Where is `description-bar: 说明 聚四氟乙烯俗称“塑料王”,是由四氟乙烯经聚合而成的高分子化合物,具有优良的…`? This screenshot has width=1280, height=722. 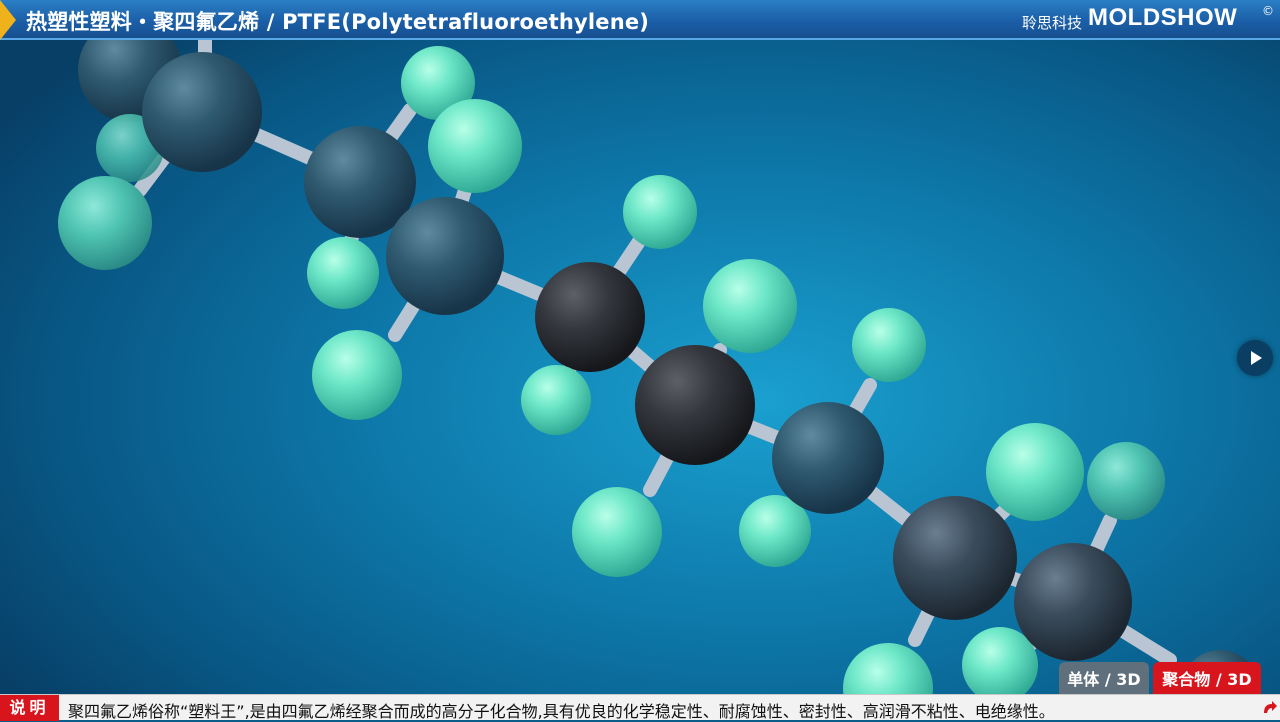
description-bar: 说明 聚四氟乙烯俗称“塑料王”,是由四氟乙烯经聚合而成的高分子化合物,具有优良的… is located at coordinates (640, 707).